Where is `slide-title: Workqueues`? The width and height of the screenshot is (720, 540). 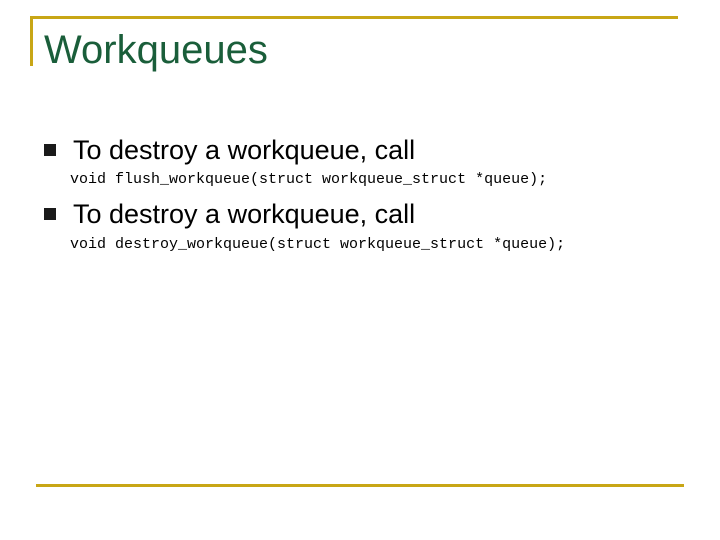 slide-title: Workqueues is located at coordinates (156, 50).